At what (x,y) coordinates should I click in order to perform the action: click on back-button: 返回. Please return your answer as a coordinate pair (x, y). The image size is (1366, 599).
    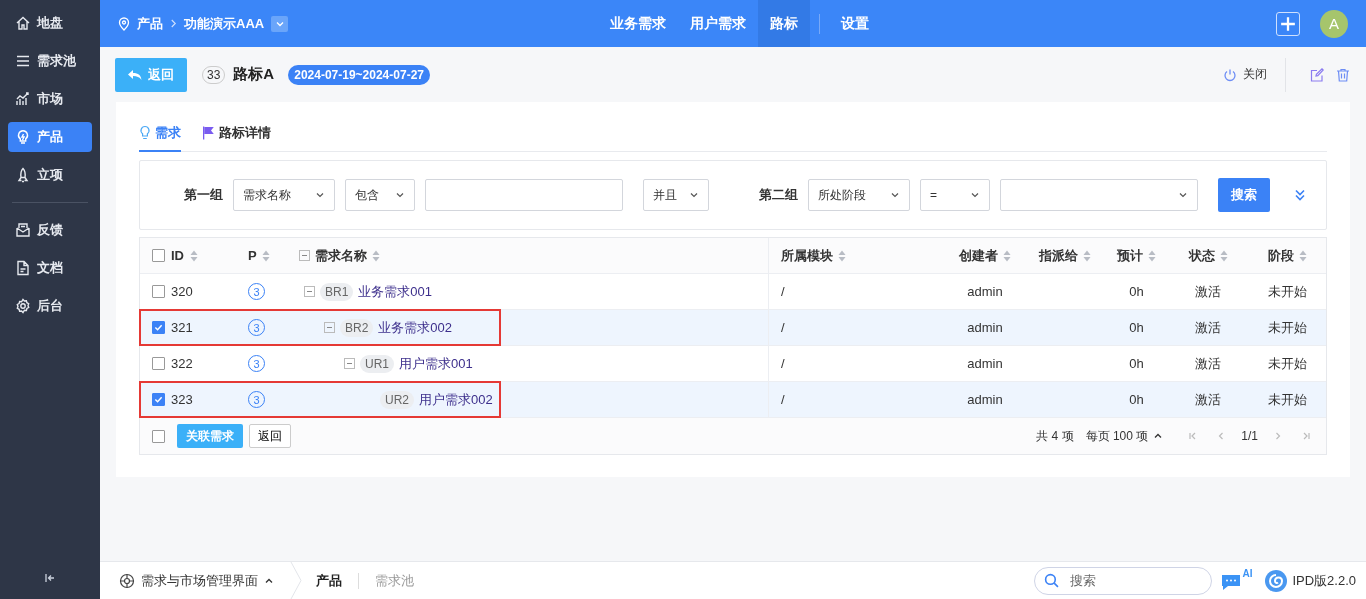
    Looking at the image, I should click on (270, 436).